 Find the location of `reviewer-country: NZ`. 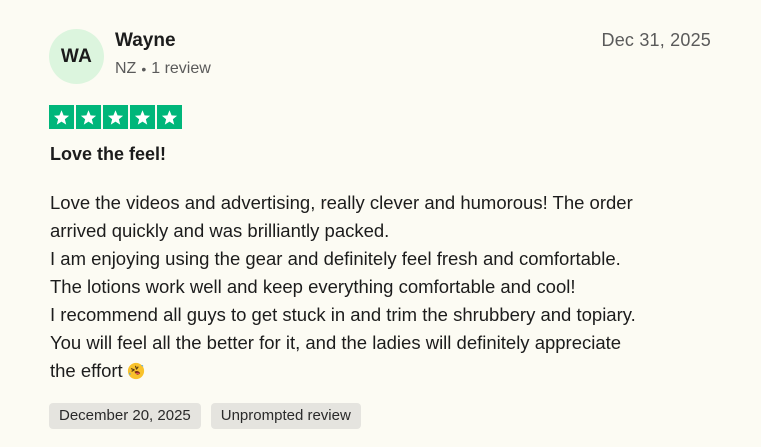

reviewer-country: NZ is located at coordinates (126, 68).